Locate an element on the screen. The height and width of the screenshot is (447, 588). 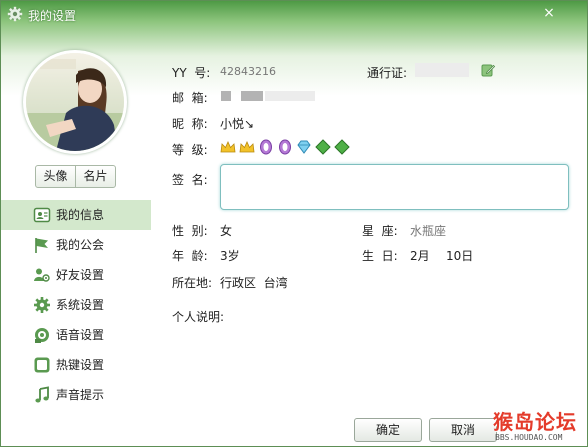
id-card-icon is located at coordinates (42, 215).